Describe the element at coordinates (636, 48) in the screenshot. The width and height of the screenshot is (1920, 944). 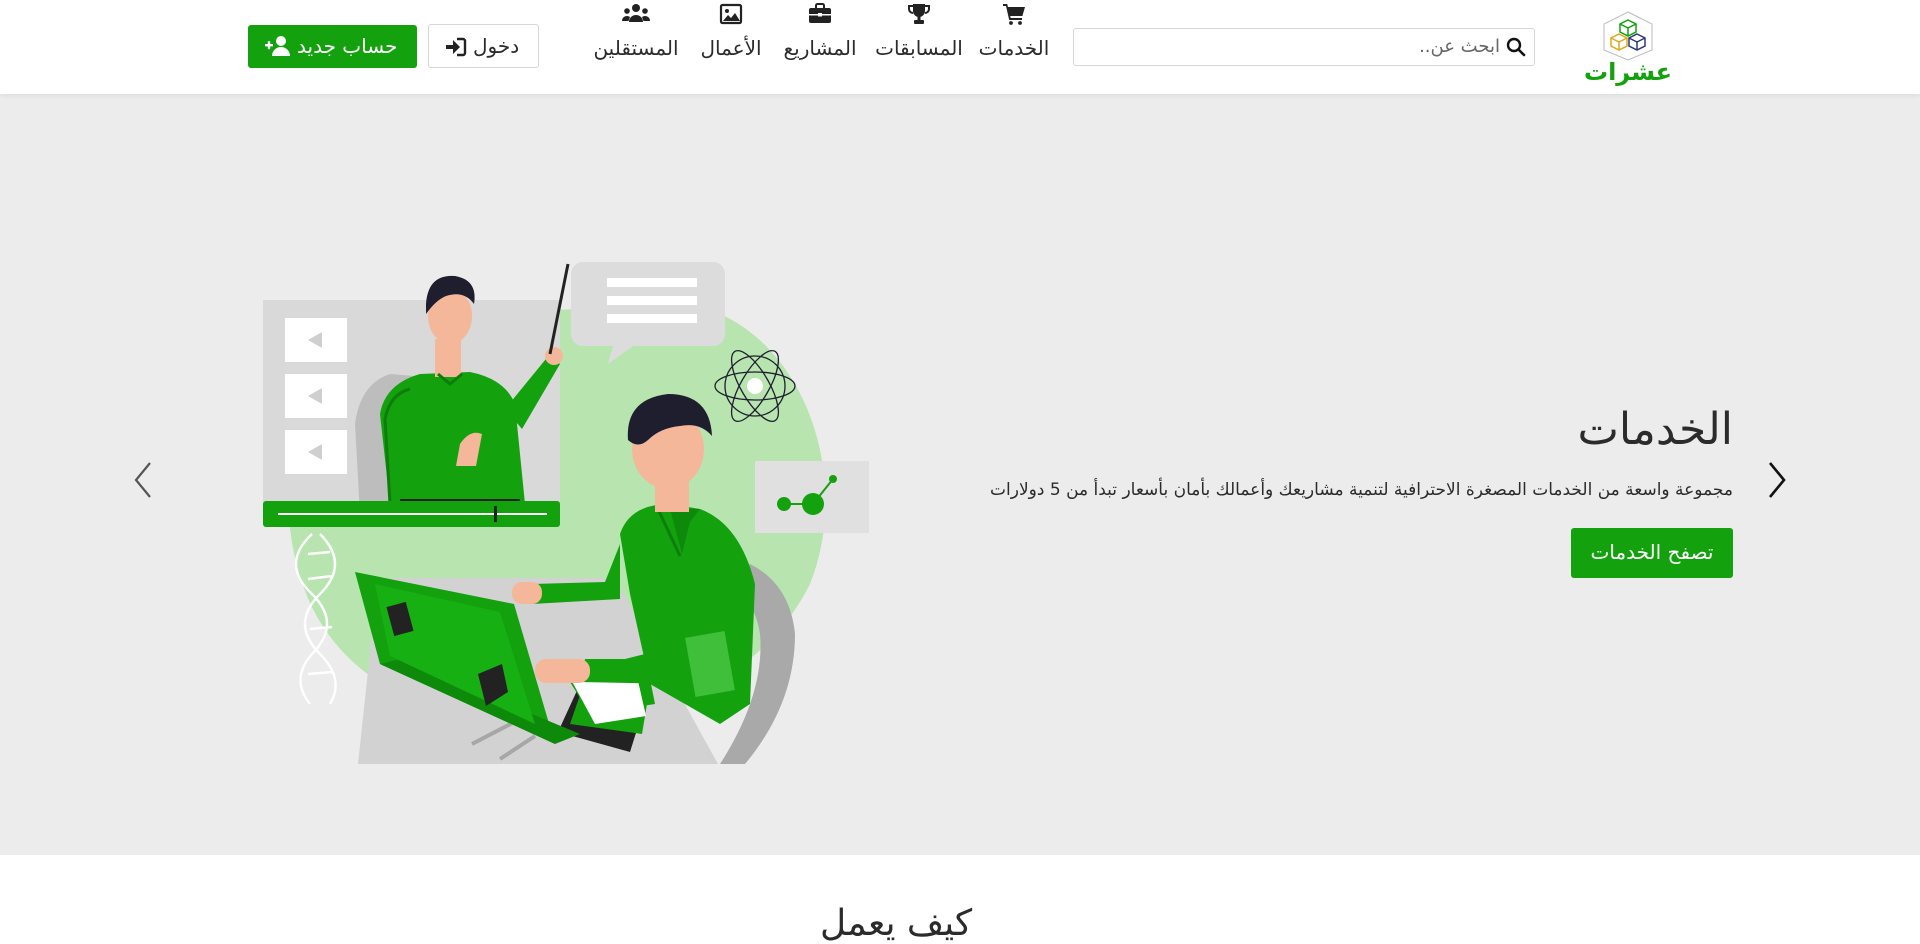
I see `nav-label: المستقلين` at that location.